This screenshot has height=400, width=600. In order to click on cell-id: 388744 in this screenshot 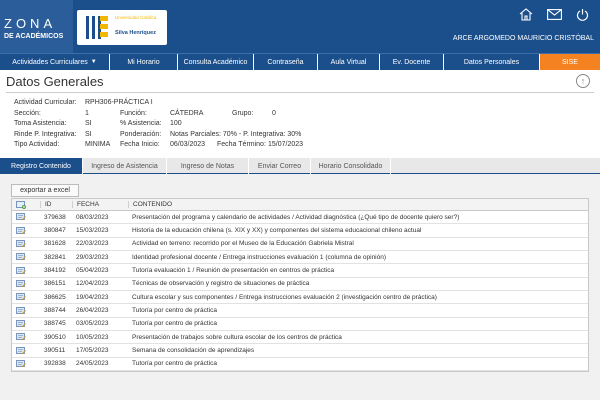, I will do `click(55, 311)`.